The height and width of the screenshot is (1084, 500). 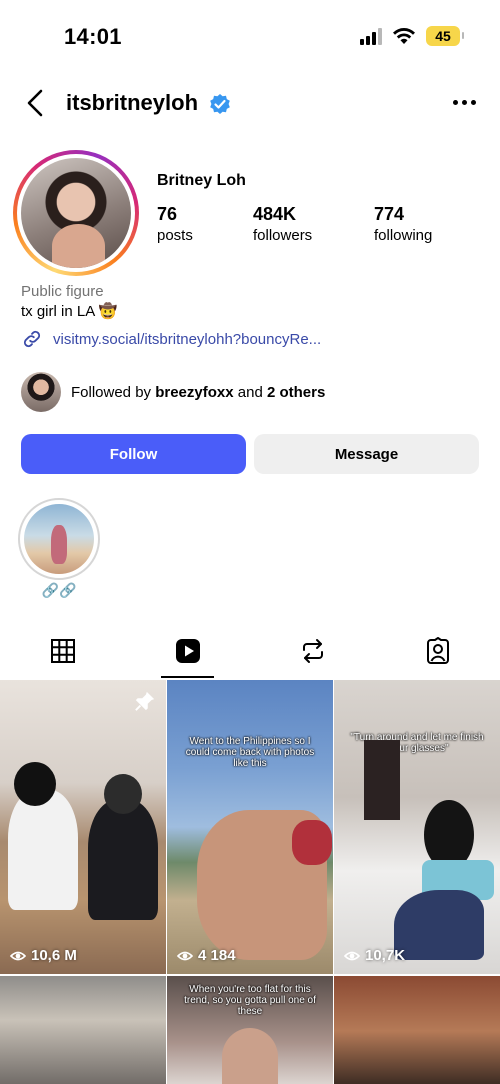 I want to click on more-options-icon, so click(x=464, y=102).